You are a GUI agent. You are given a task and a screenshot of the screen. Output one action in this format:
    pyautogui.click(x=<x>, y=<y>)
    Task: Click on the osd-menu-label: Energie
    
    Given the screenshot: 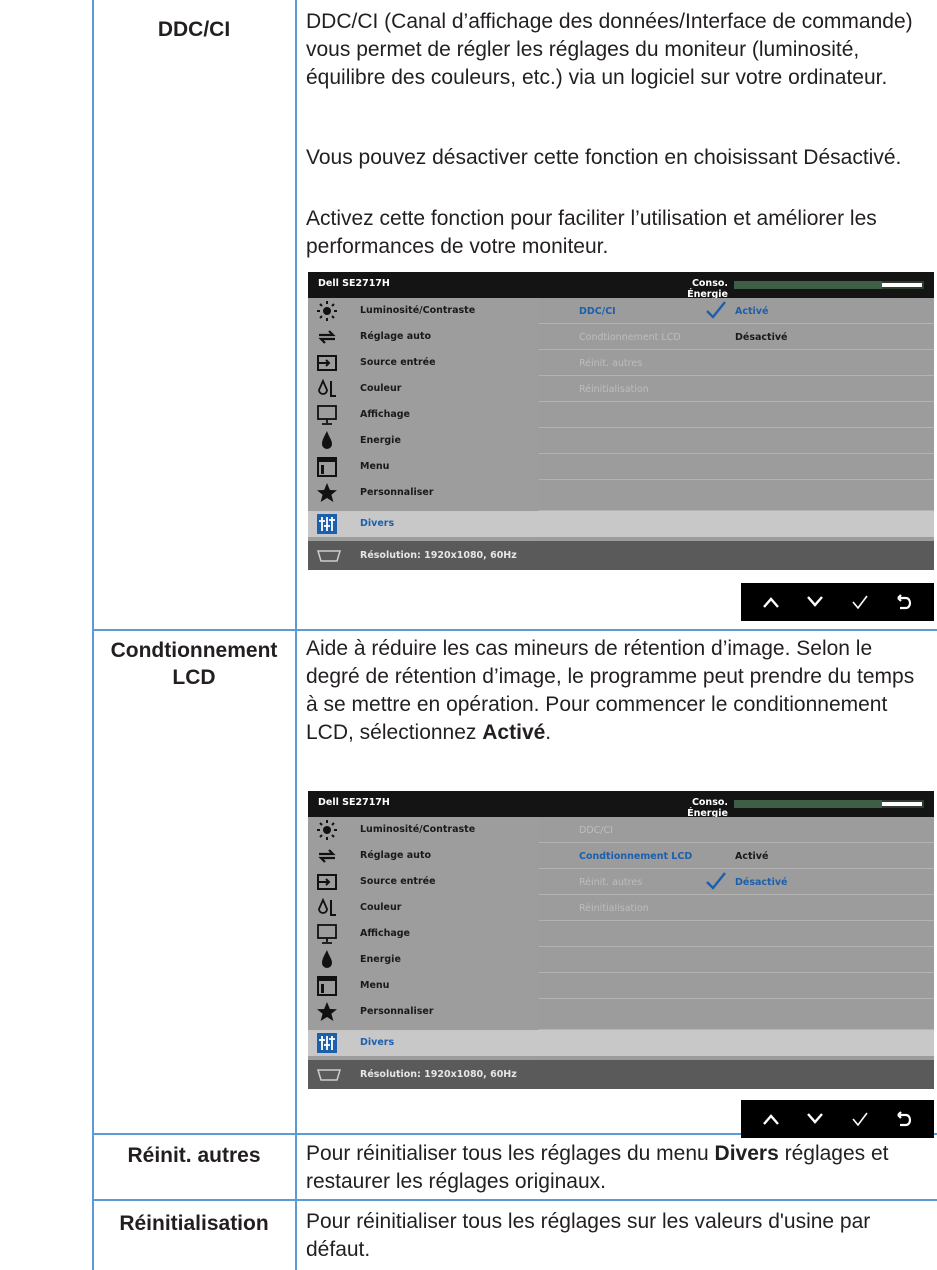 What is the action you would take?
    pyautogui.click(x=380, y=440)
    